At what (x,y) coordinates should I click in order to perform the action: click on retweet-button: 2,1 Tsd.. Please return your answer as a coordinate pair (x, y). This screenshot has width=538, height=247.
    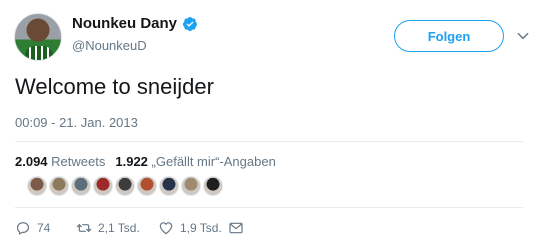
    Looking at the image, I should click on (117, 228).